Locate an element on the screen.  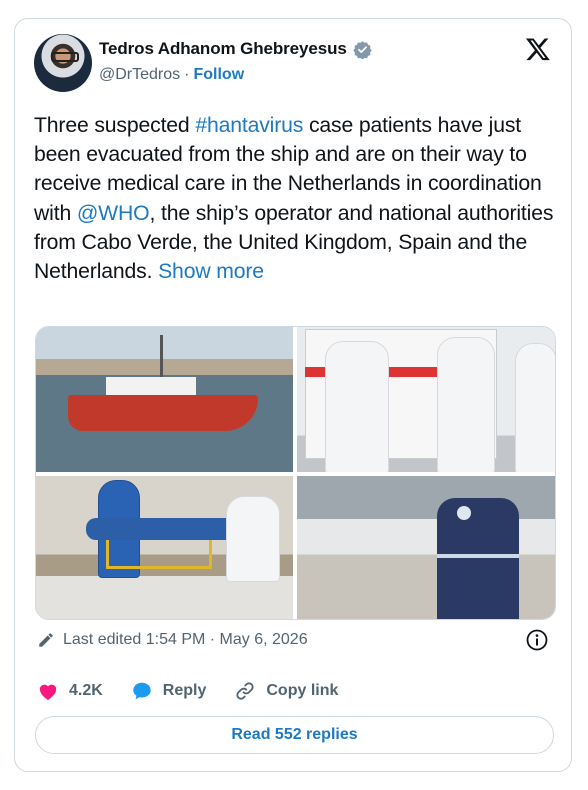
show-more-link: Show more is located at coordinates (211, 271).